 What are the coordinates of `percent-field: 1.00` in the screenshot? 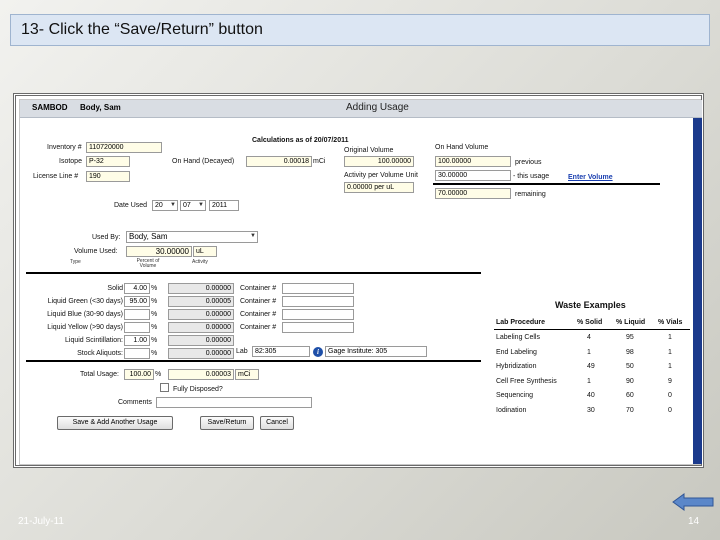 It's located at (137, 340).